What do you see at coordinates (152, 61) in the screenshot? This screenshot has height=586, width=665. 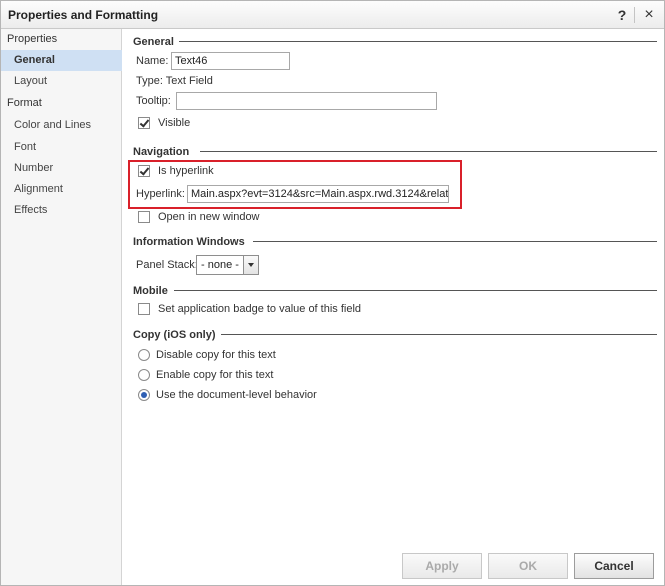 I see `name-label: Name:` at bounding box center [152, 61].